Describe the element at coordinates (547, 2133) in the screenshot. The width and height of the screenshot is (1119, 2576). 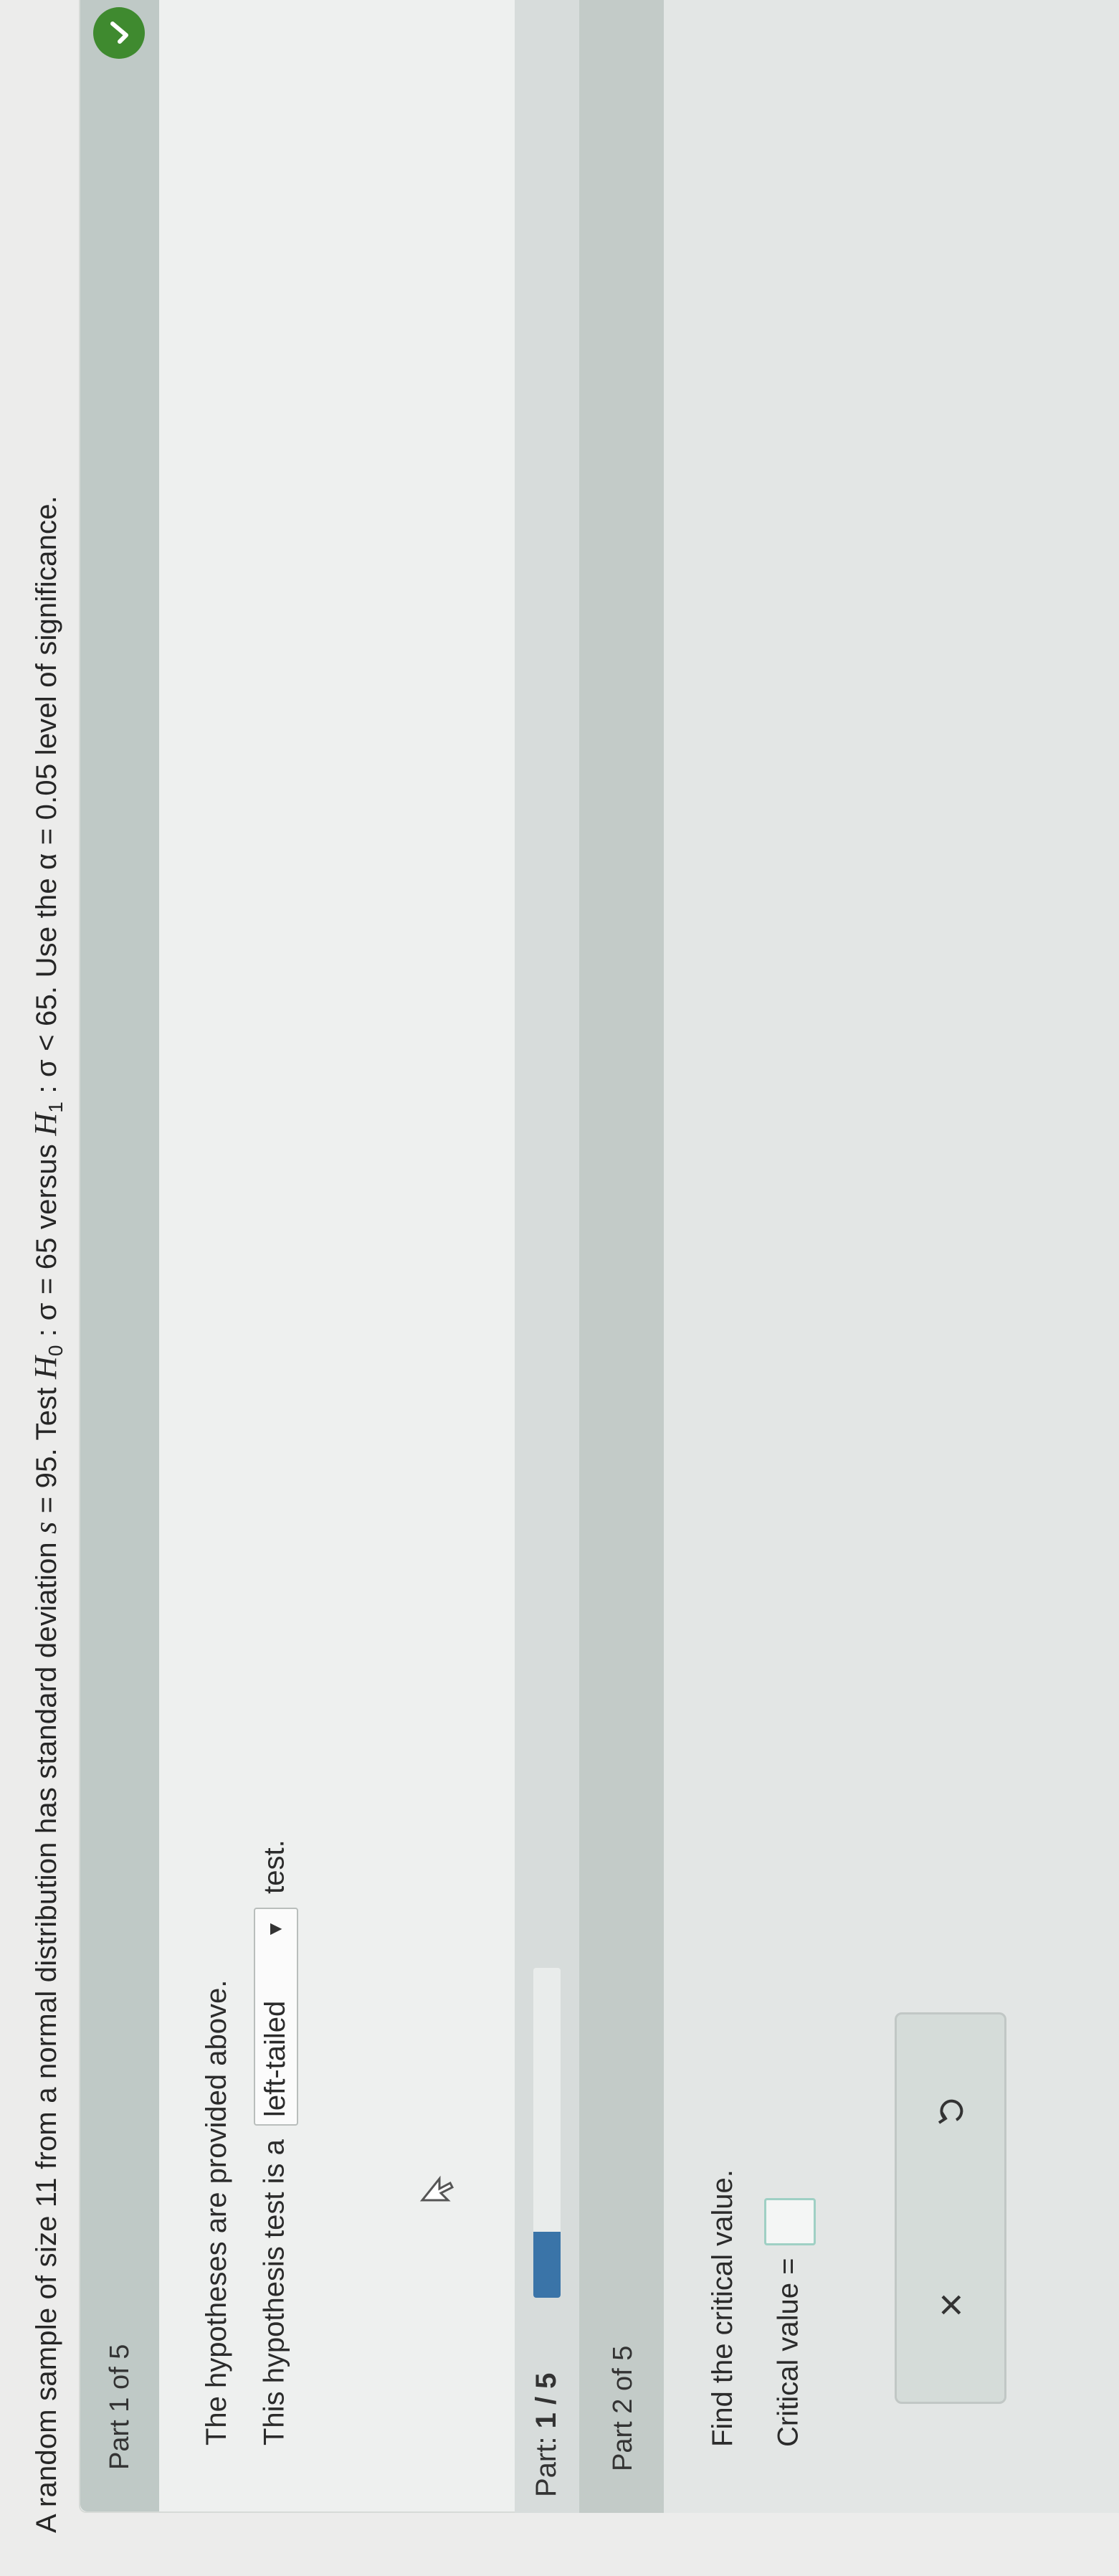
I see `progress-track` at that location.